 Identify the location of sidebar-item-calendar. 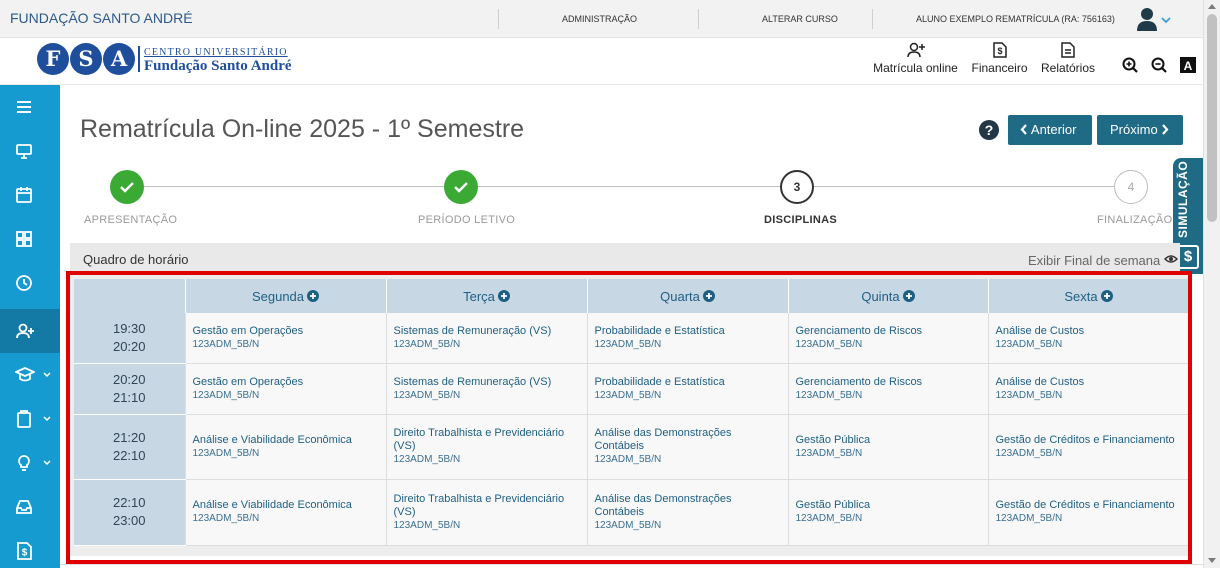
(30, 195).